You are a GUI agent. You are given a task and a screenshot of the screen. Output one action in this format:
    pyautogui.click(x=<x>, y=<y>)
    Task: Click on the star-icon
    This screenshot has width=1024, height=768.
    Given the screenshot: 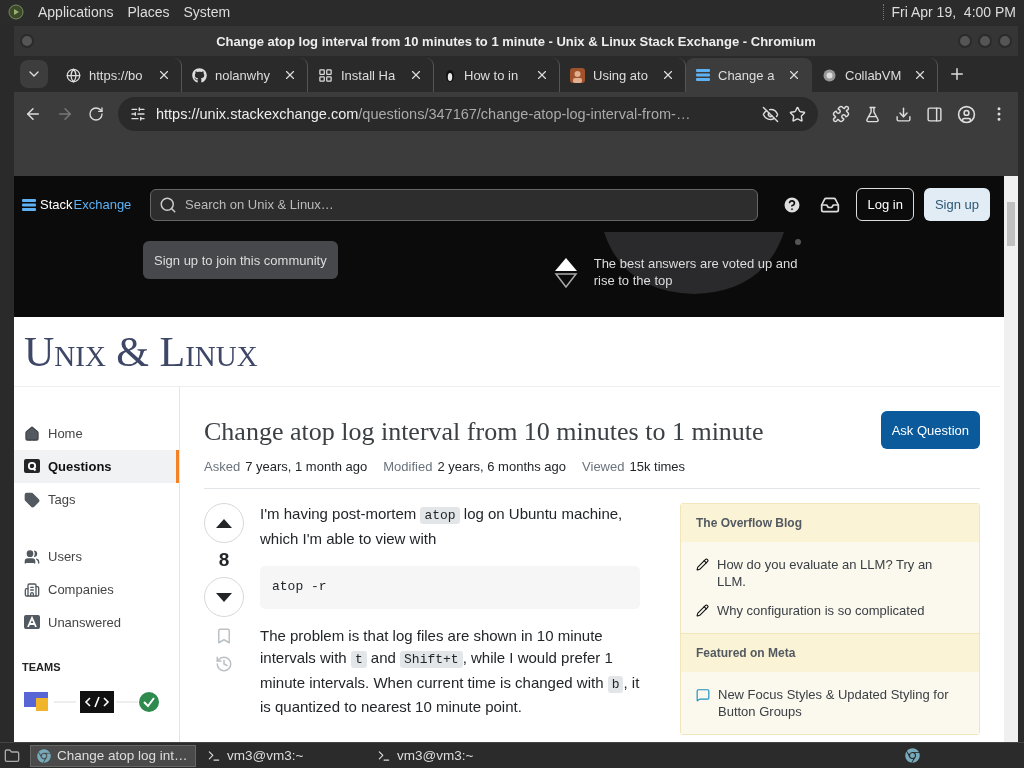 What is the action you would take?
    pyautogui.click(x=797, y=114)
    